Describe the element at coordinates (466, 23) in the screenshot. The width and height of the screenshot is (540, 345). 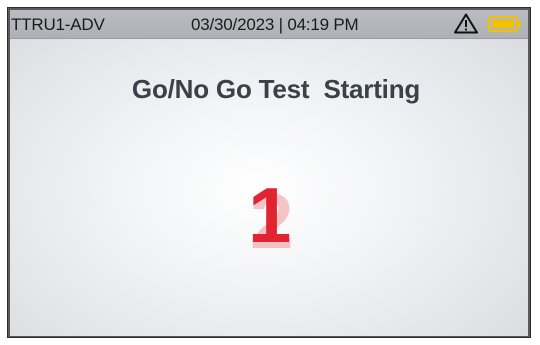
I see `warning-icon` at that location.